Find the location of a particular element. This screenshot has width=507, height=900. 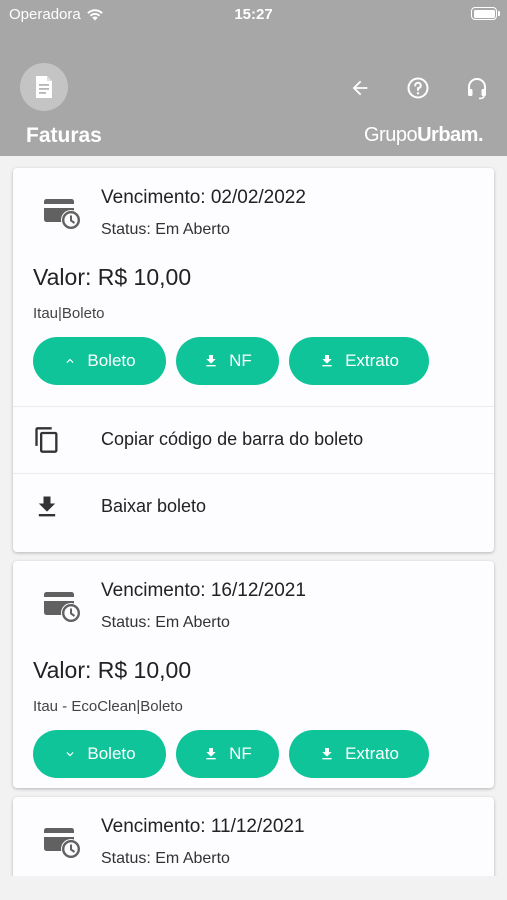

download-boleto-label: Baixar boleto is located at coordinates (154, 506).